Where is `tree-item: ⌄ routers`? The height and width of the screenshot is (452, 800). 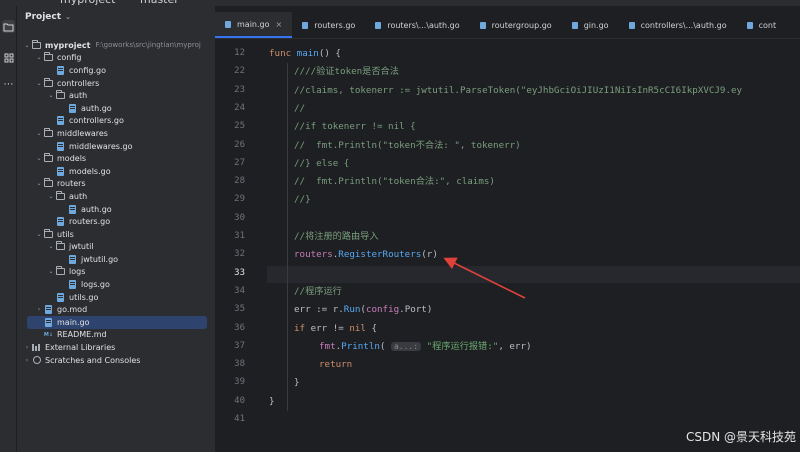 tree-item: ⌄ routers is located at coordinates (116, 184).